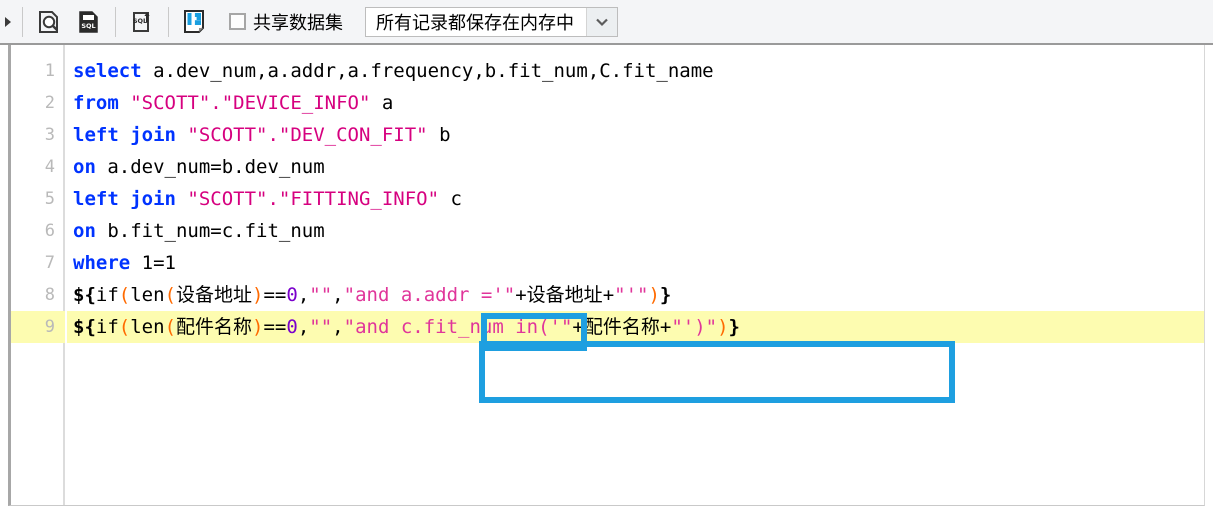  What do you see at coordinates (96, 103) in the screenshot?
I see `code-token: from` at bounding box center [96, 103].